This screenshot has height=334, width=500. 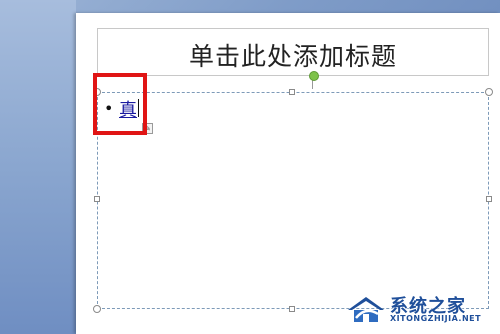 I want to click on rotate-handle, so click(x=314, y=76).